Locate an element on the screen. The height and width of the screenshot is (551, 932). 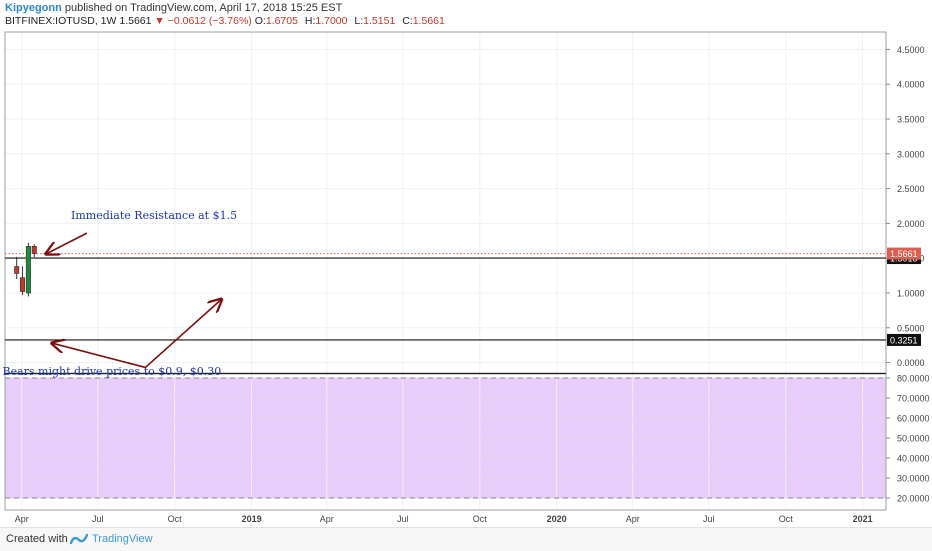
tradingview-logo-icon is located at coordinates (79, 539).